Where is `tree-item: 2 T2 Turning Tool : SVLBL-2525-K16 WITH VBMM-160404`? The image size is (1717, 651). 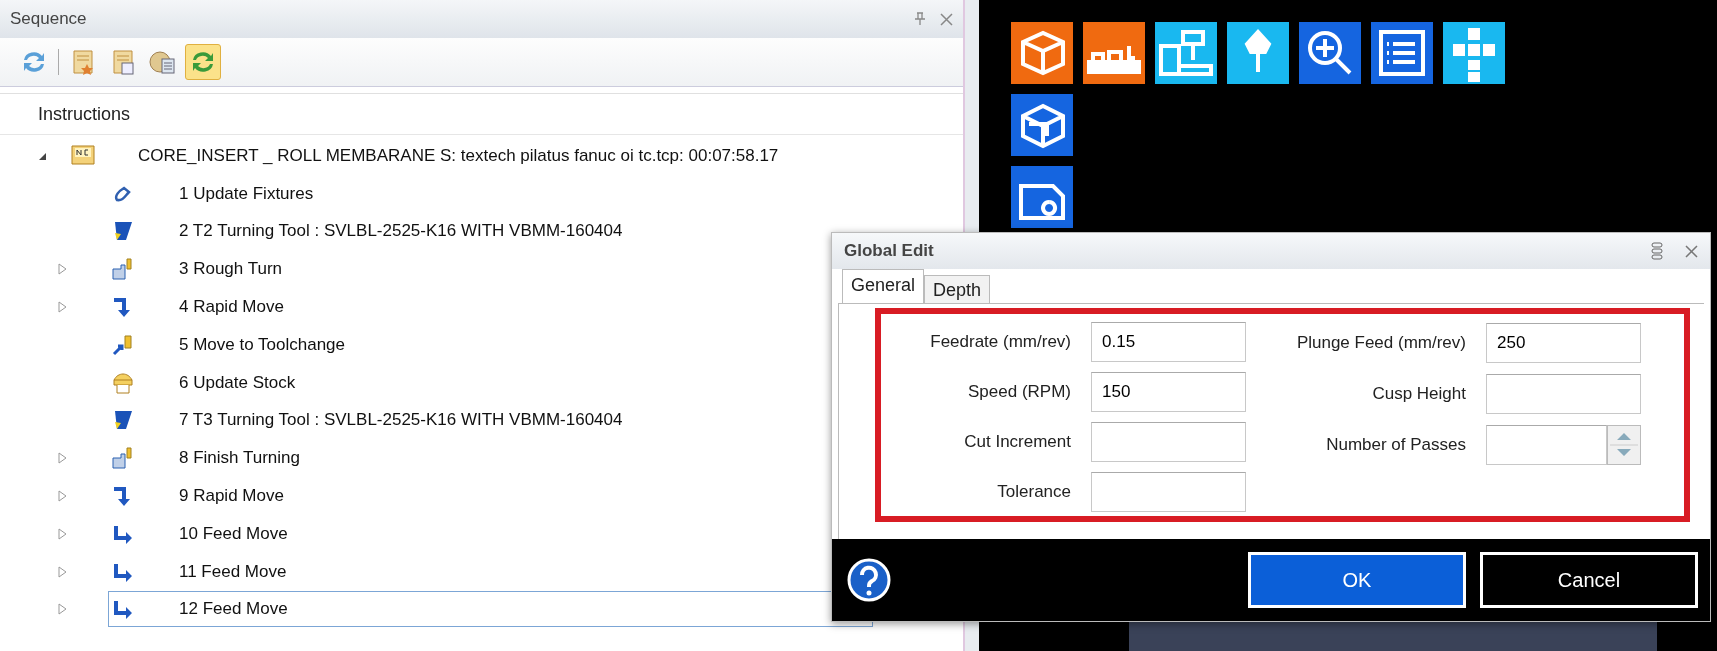
tree-item: 2 T2 Turning Tool : SVLBL-2525-K16 WITH VBMM-160404 is located at coordinates (401, 231).